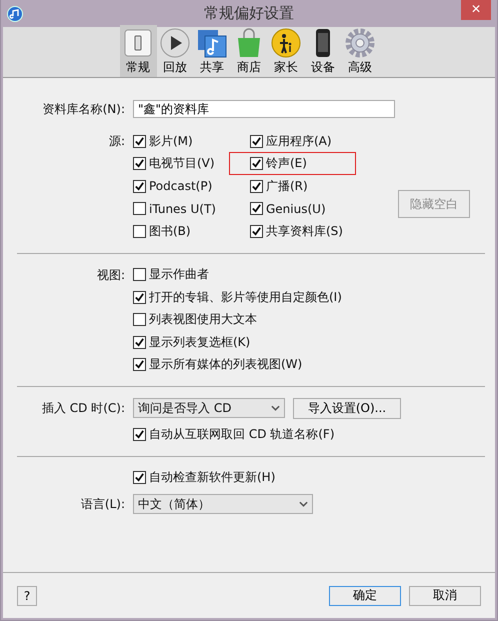 The height and width of the screenshot is (621, 498). I want to click on checkbox: 共享资料库(S), so click(298, 231).